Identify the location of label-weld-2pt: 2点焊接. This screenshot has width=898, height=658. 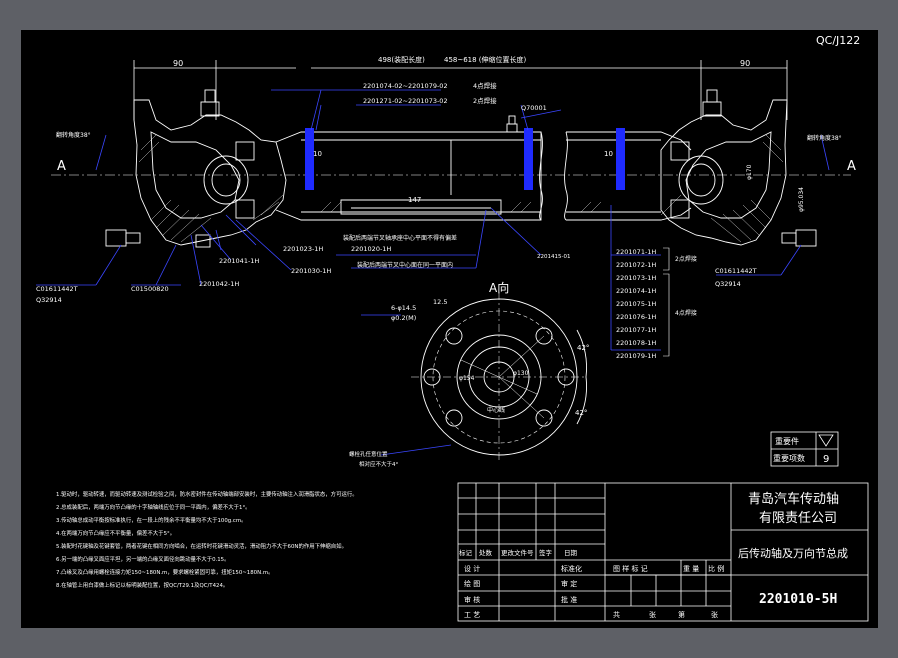
(485, 100).